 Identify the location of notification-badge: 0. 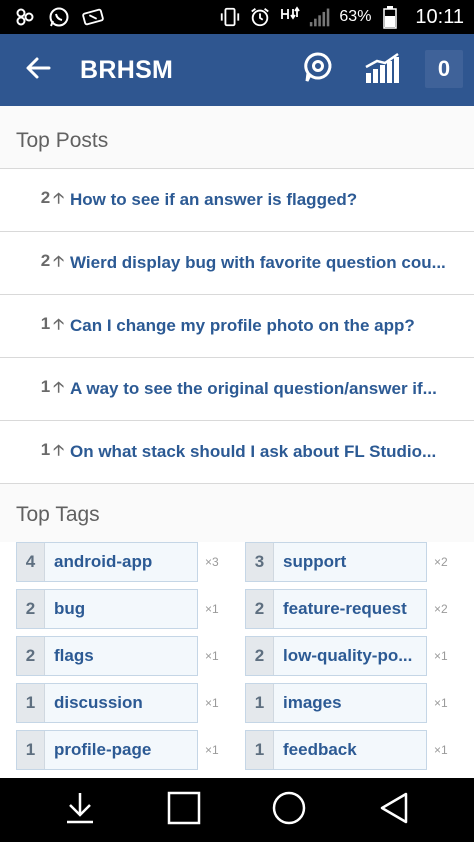
(444, 69).